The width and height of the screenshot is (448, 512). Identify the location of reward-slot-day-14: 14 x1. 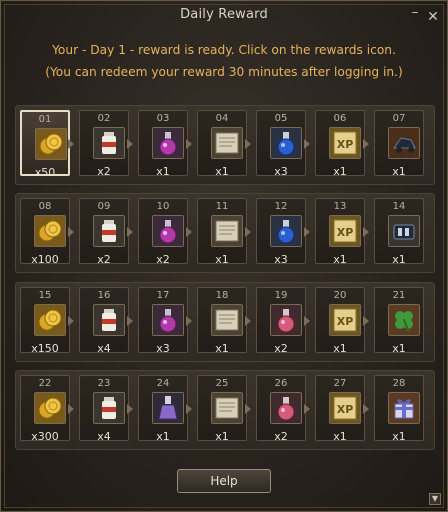
(398, 233).